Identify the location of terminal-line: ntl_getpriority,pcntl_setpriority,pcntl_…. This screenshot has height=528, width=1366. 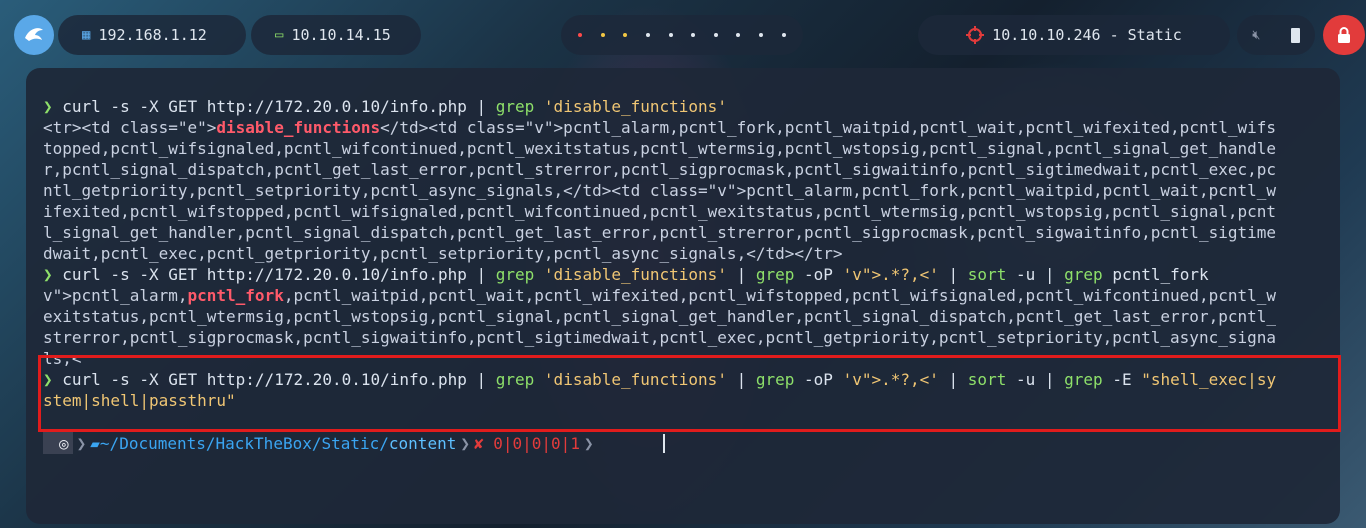
(688, 190).